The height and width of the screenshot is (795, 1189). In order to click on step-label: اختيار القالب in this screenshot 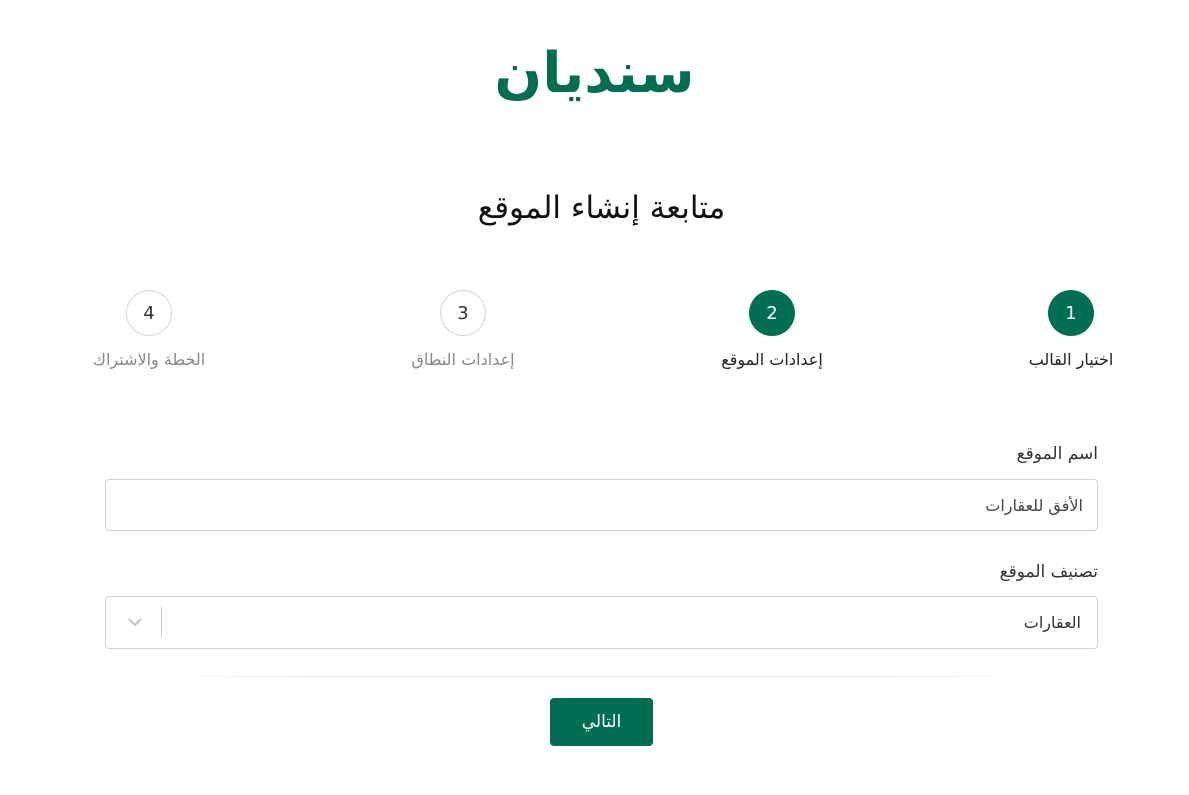, I will do `click(1071, 359)`.